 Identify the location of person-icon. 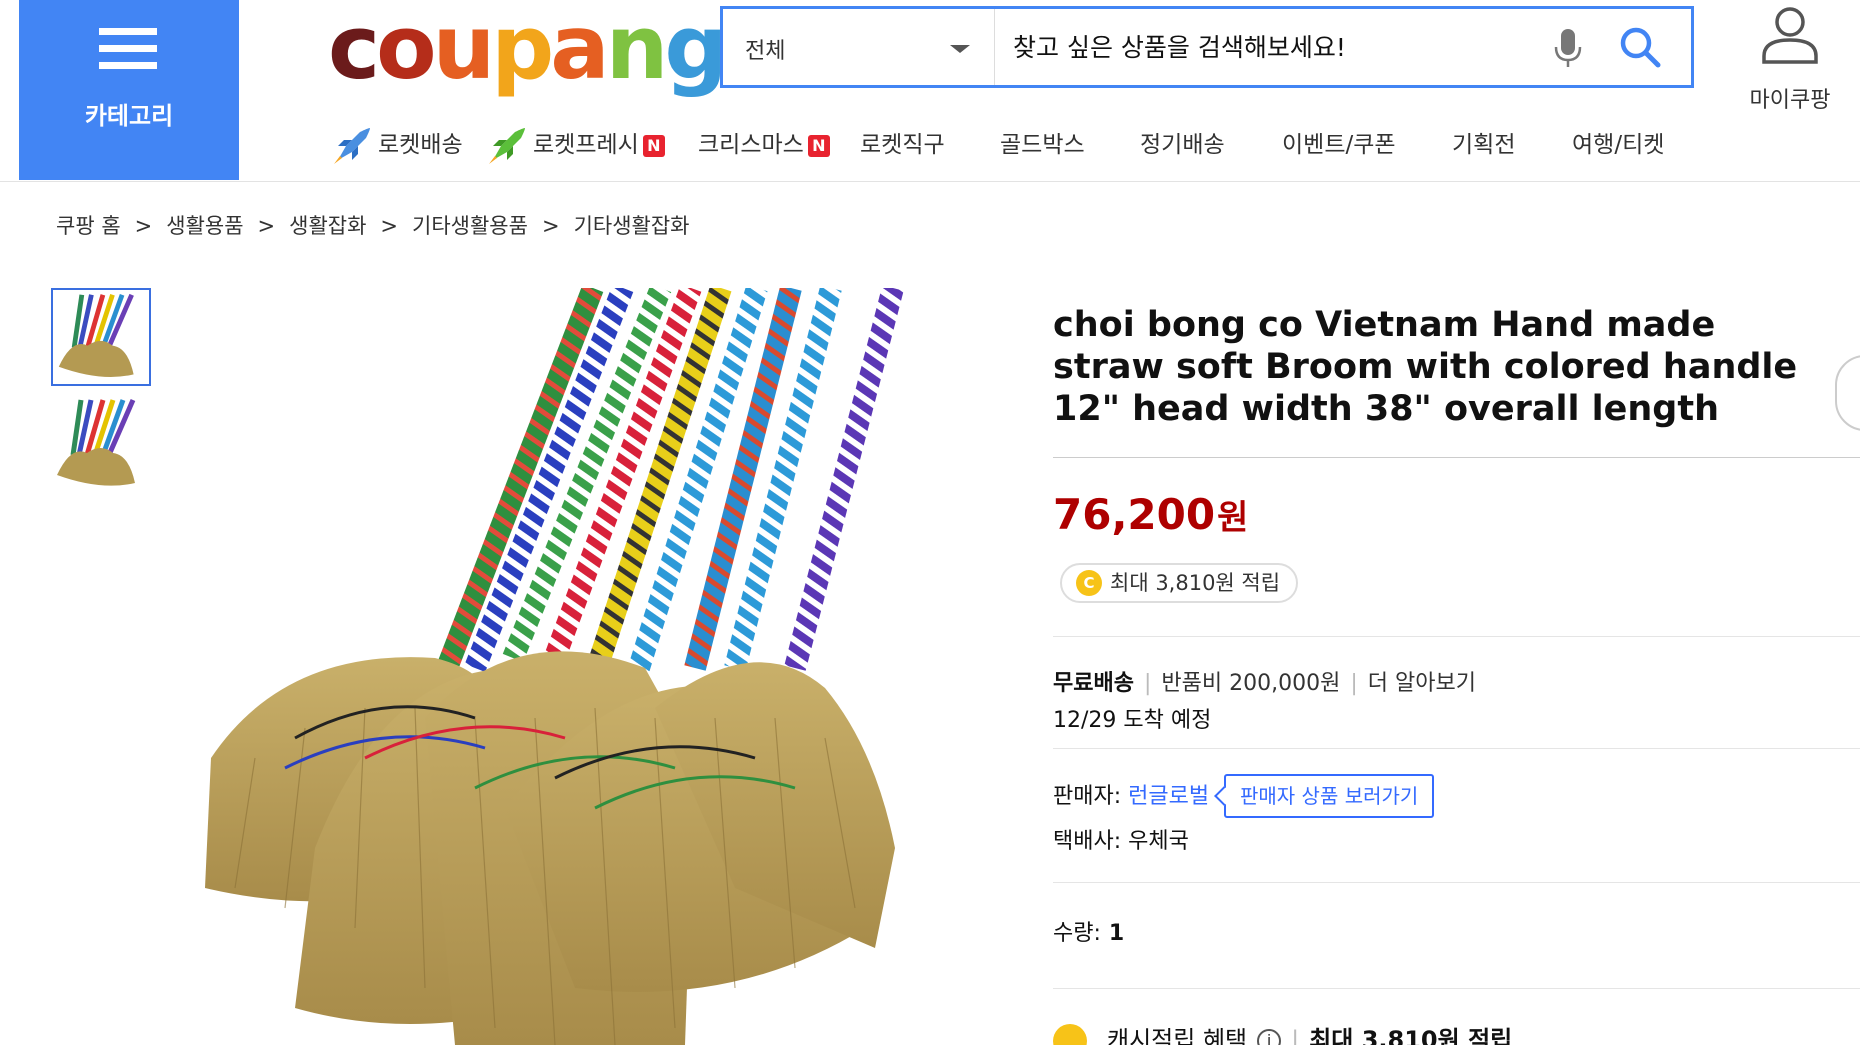
(1790, 35).